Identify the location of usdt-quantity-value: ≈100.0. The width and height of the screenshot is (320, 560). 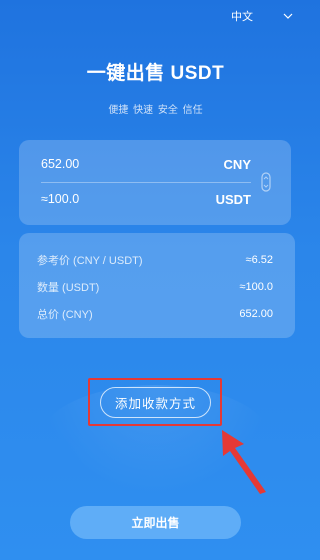
(60, 199).